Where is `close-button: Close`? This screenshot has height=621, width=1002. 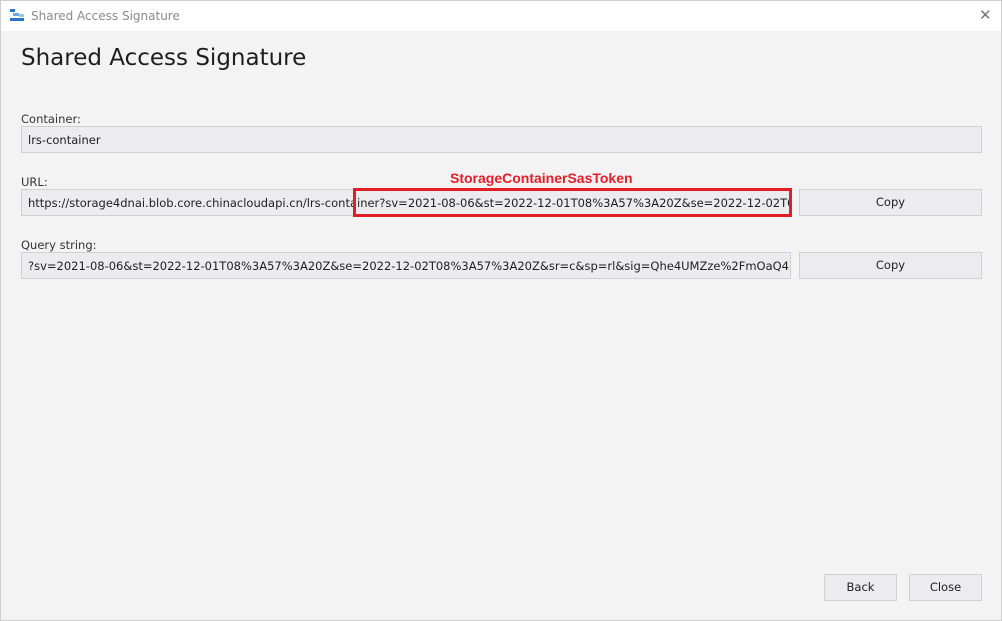
close-button: Close is located at coordinates (945, 587).